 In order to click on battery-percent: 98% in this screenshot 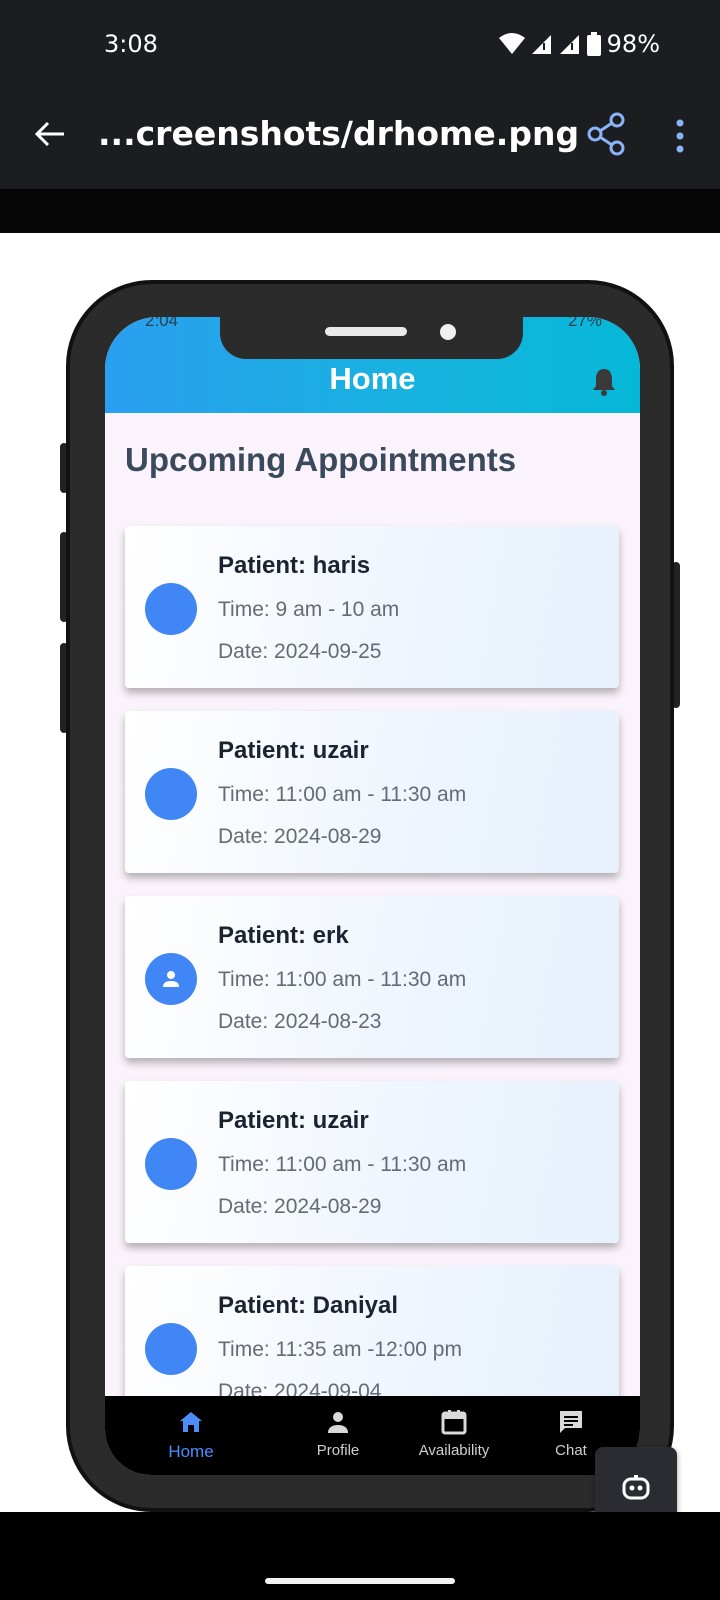, I will do `click(633, 44)`.